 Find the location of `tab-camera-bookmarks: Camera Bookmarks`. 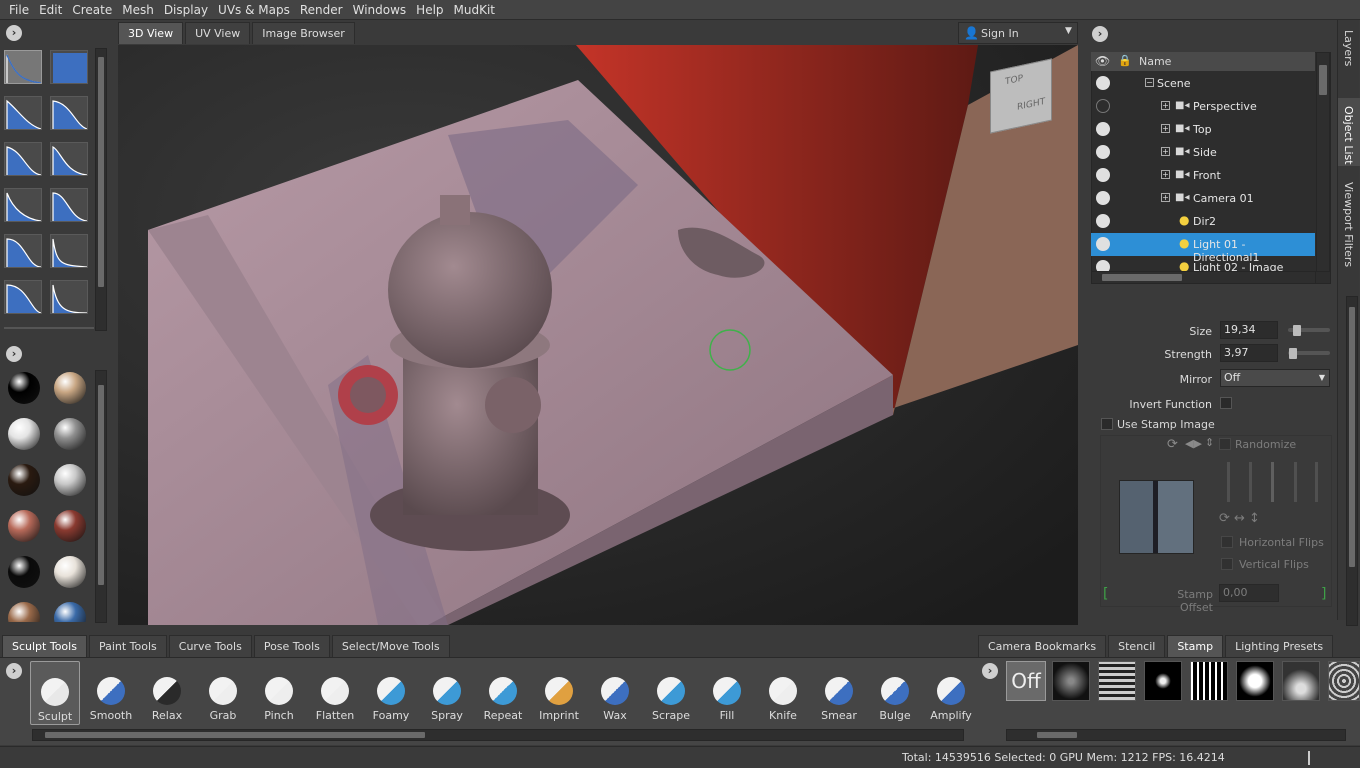

tab-camera-bookmarks: Camera Bookmarks is located at coordinates (1042, 646).